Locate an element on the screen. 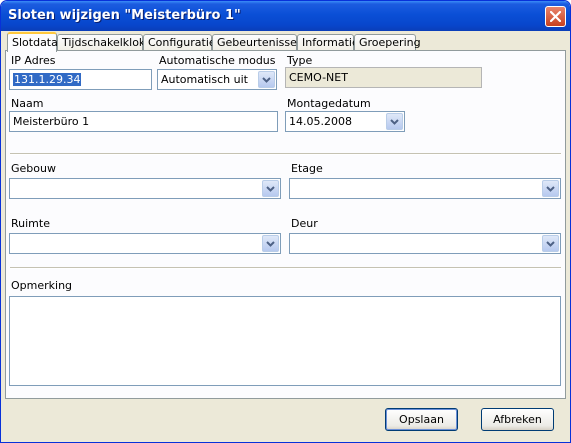  building-label: Gebouw is located at coordinates (33, 168).